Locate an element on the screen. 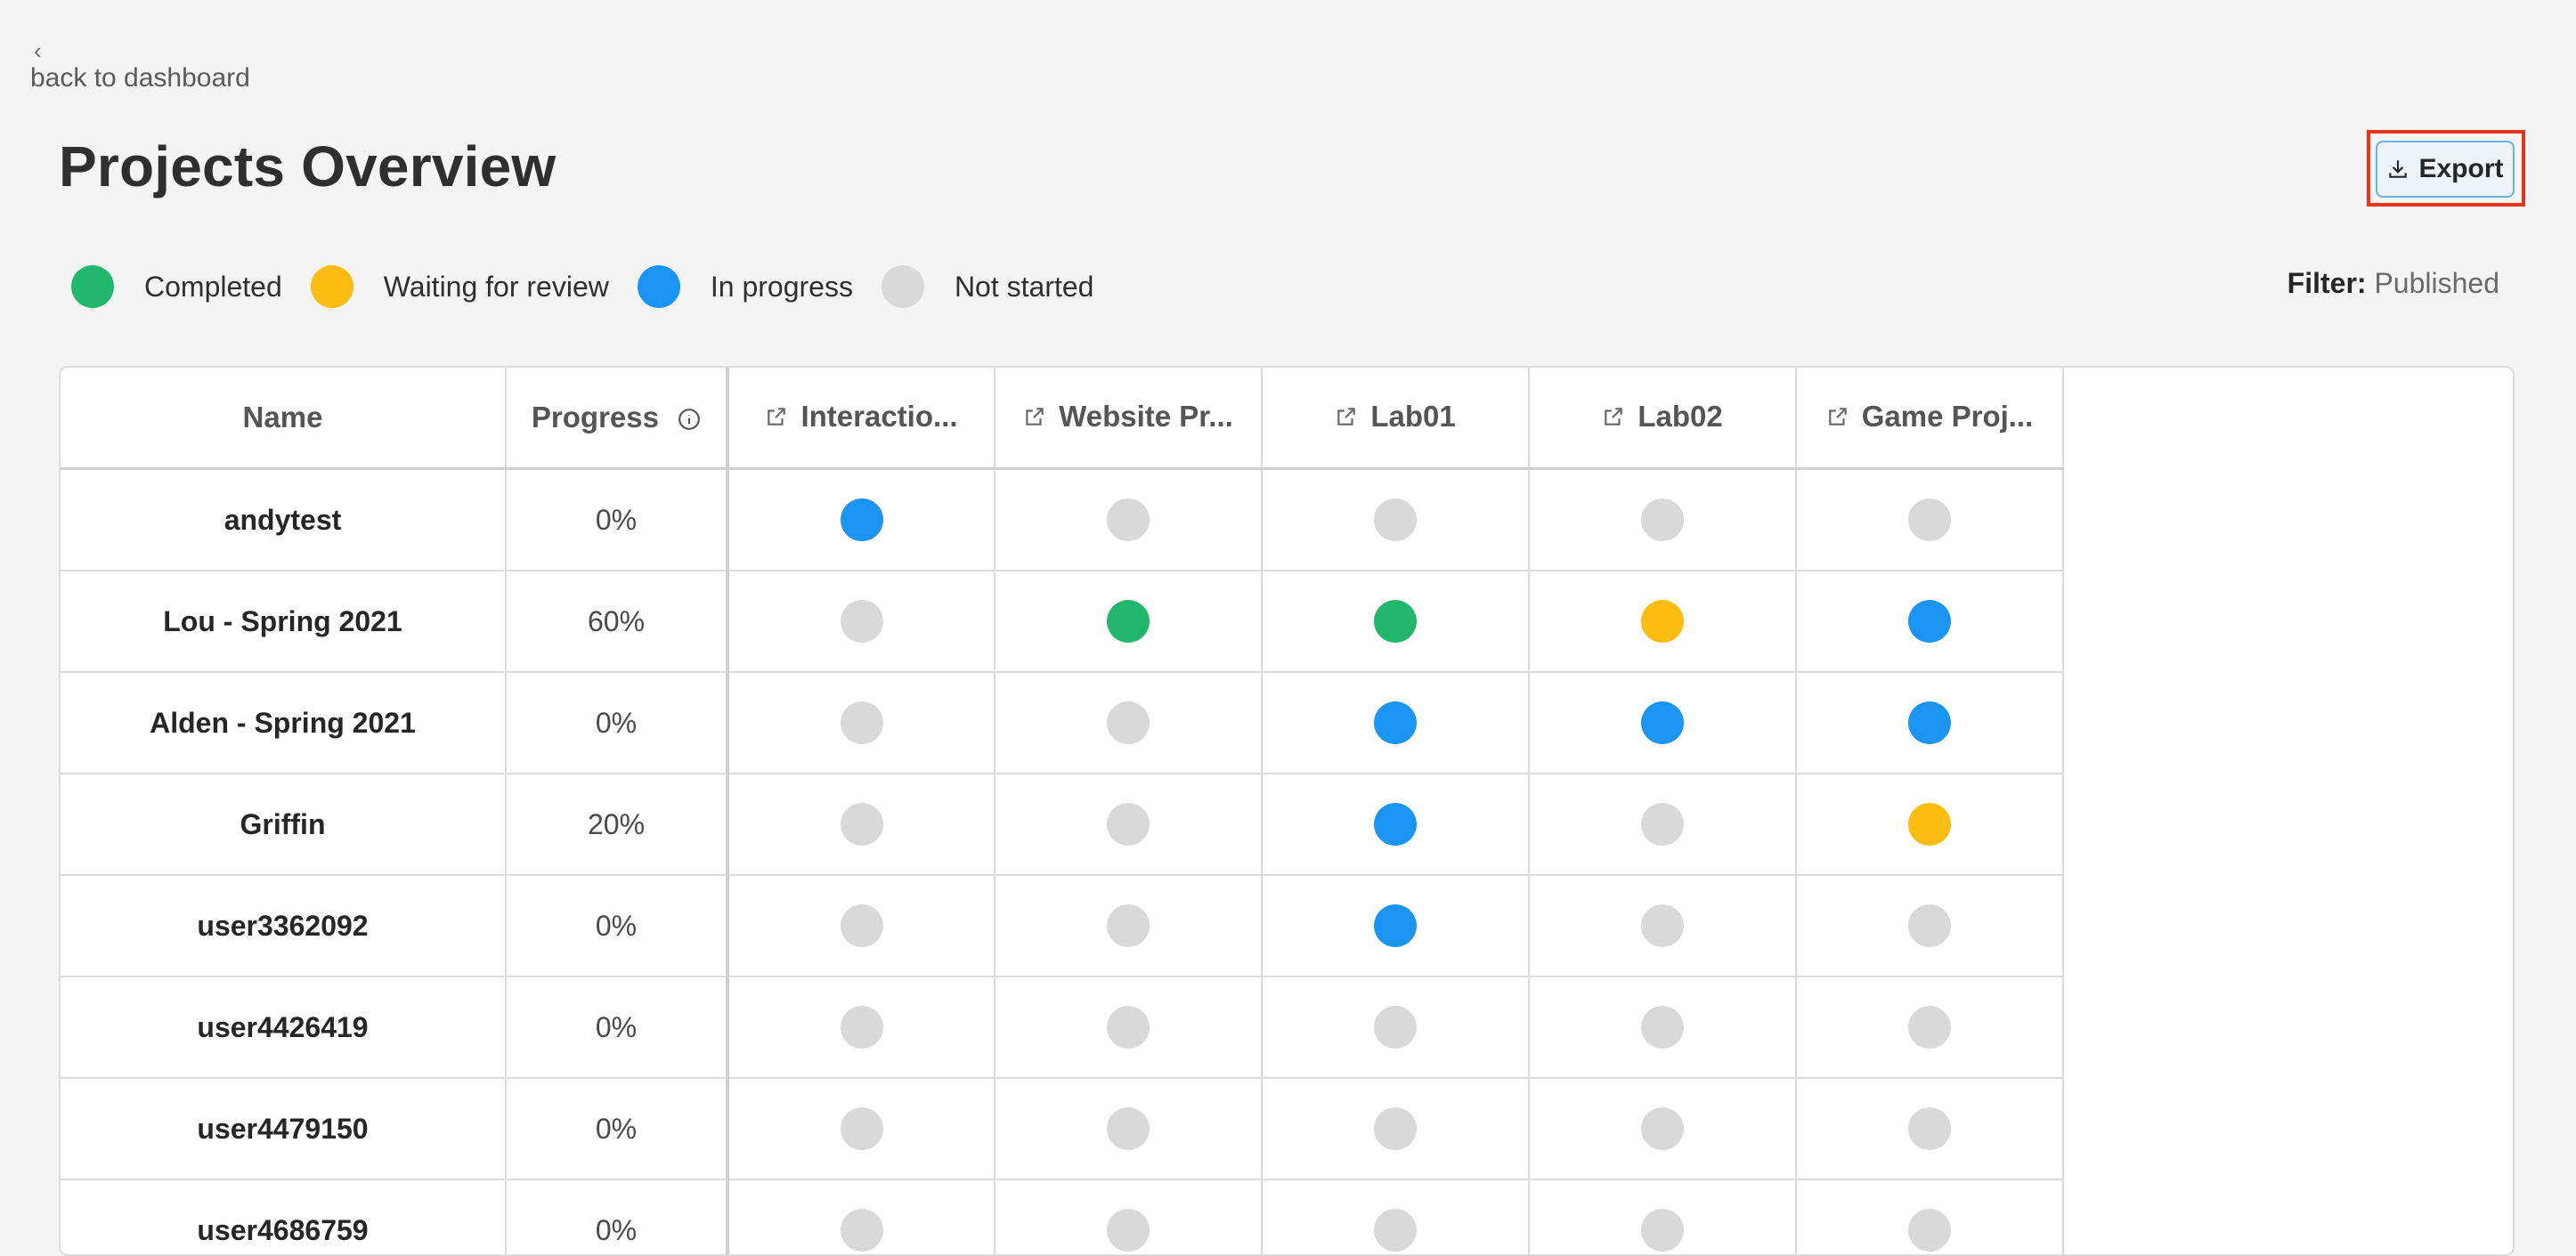 This screenshot has width=2576, height=1256. student-name: Lou - Spring 2021 is located at coordinates (283, 621).